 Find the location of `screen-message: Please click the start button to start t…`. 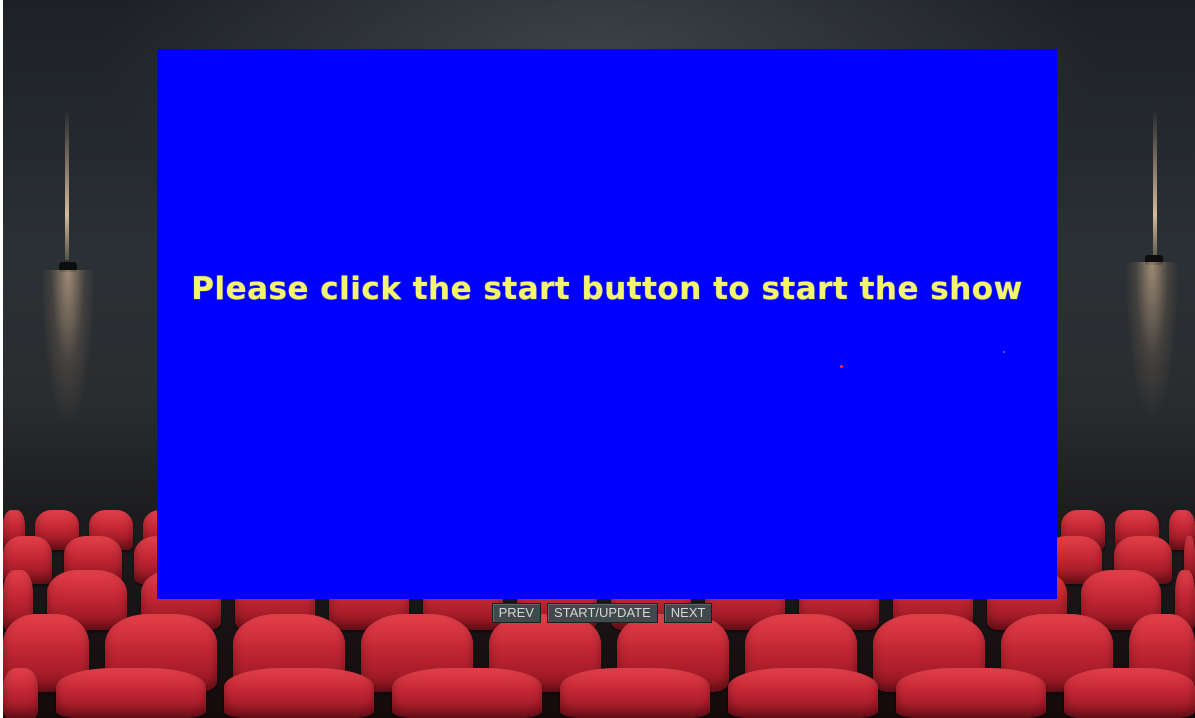

screen-message: Please click the start button to start t… is located at coordinates (607, 289).